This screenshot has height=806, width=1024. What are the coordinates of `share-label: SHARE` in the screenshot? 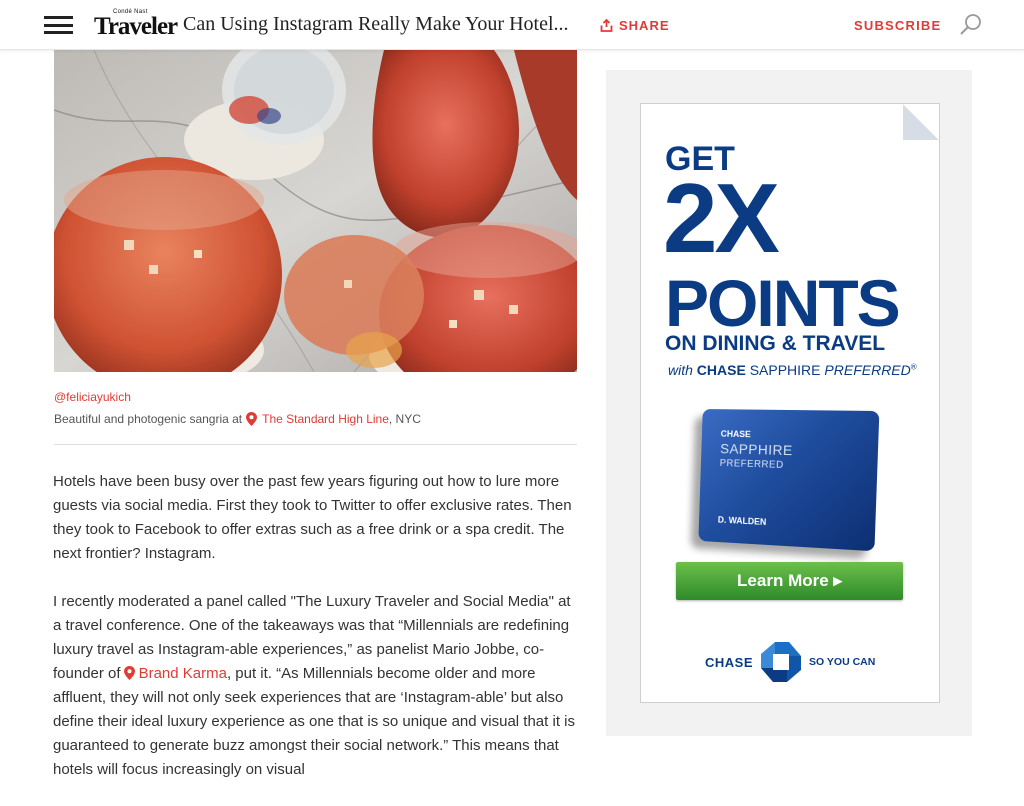 It's located at (644, 25).